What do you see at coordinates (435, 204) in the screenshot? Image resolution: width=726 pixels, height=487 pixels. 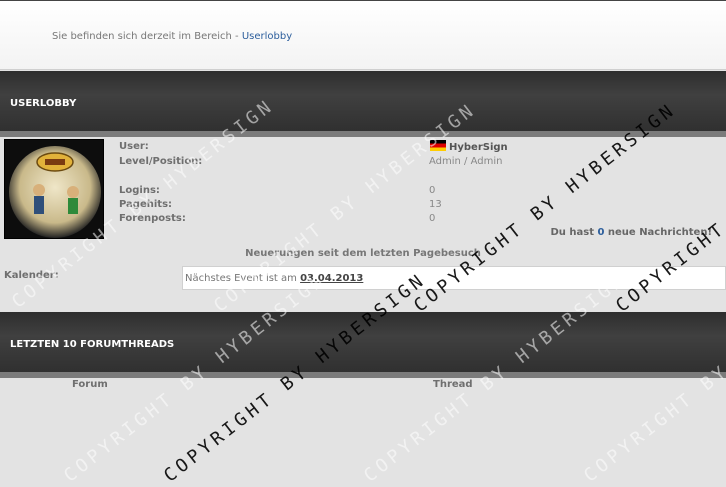 I see `value-pagehits: 13` at bounding box center [435, 204].